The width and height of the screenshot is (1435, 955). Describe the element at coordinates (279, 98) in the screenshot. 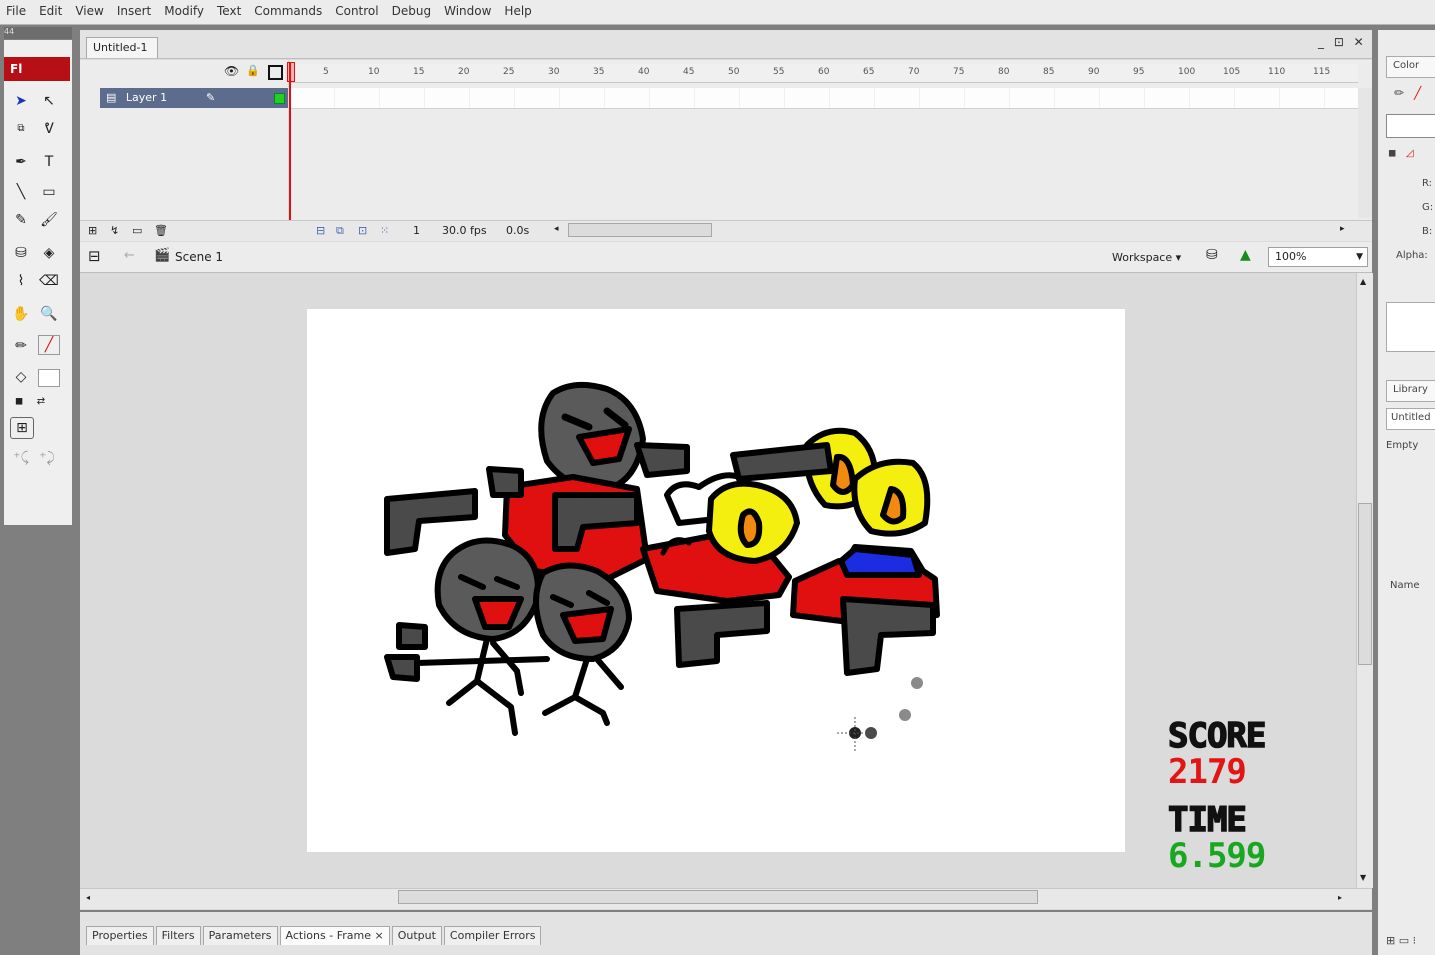

I see `layer-outline-color` at that location.